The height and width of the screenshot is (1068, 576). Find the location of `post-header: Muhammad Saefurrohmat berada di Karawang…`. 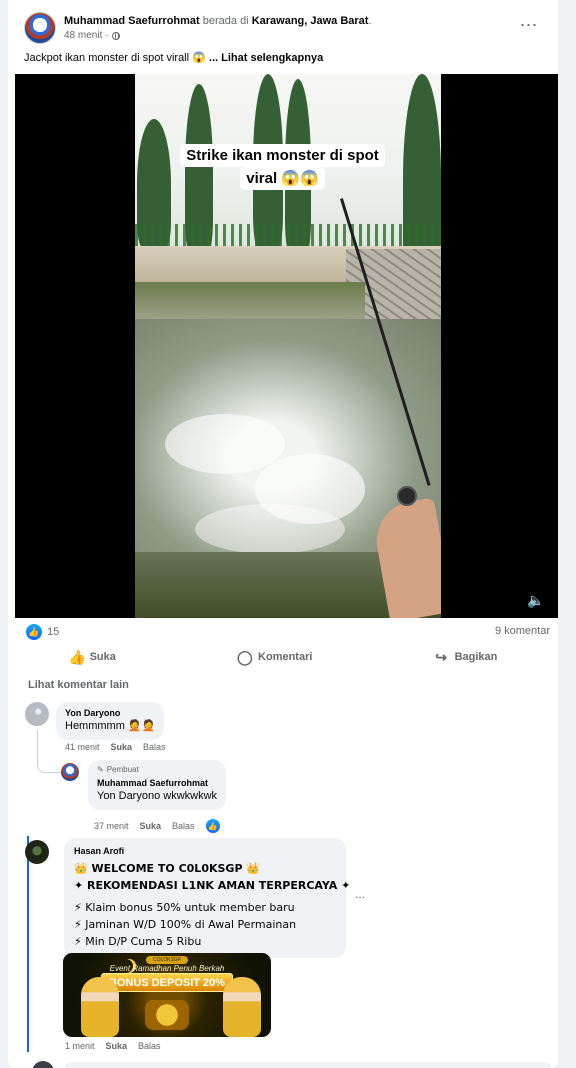

post-header: Muhammad Saefurrohmat berada di Karawang… is located at coordinates (284, 28).